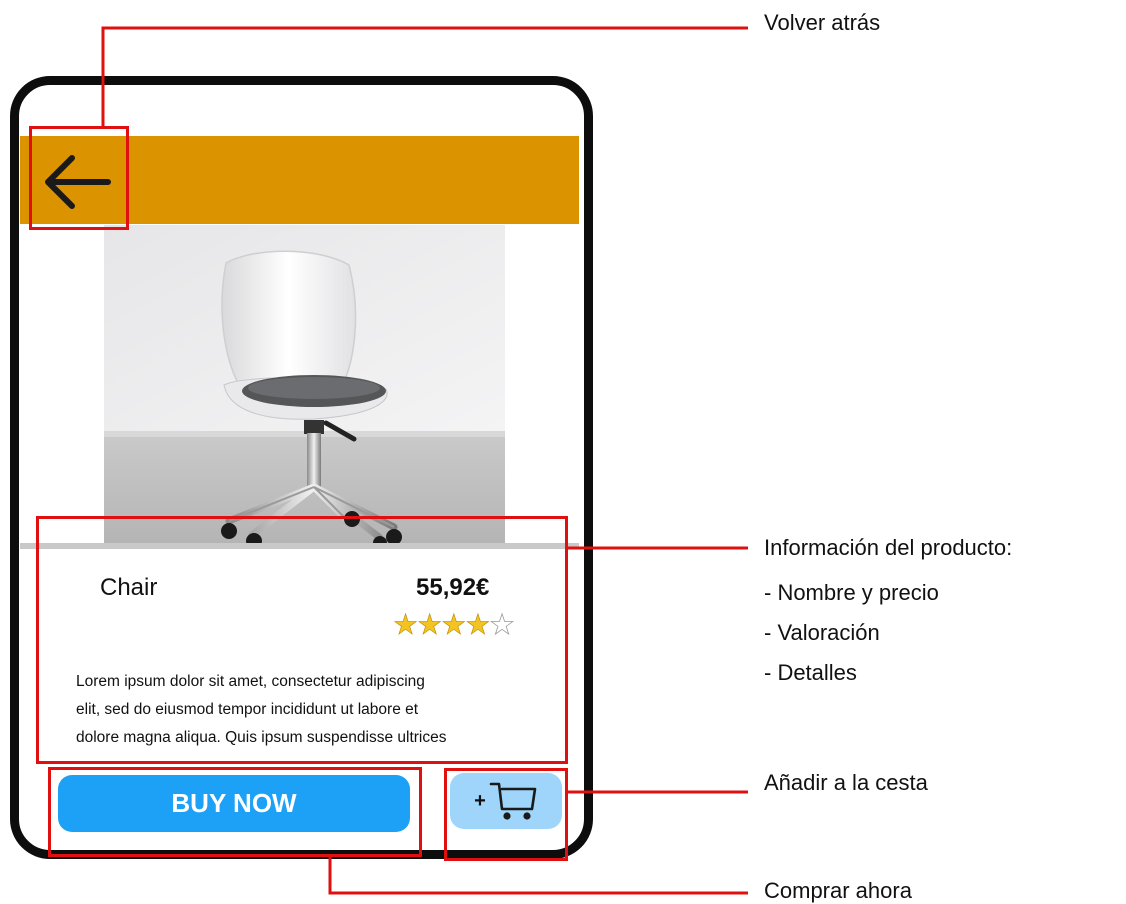 This screenshot has height=904, width=1126. Describe the element at coordinates (822, 632) in the screenshot. I see `annotation-info-item: - Valoración` at that location.